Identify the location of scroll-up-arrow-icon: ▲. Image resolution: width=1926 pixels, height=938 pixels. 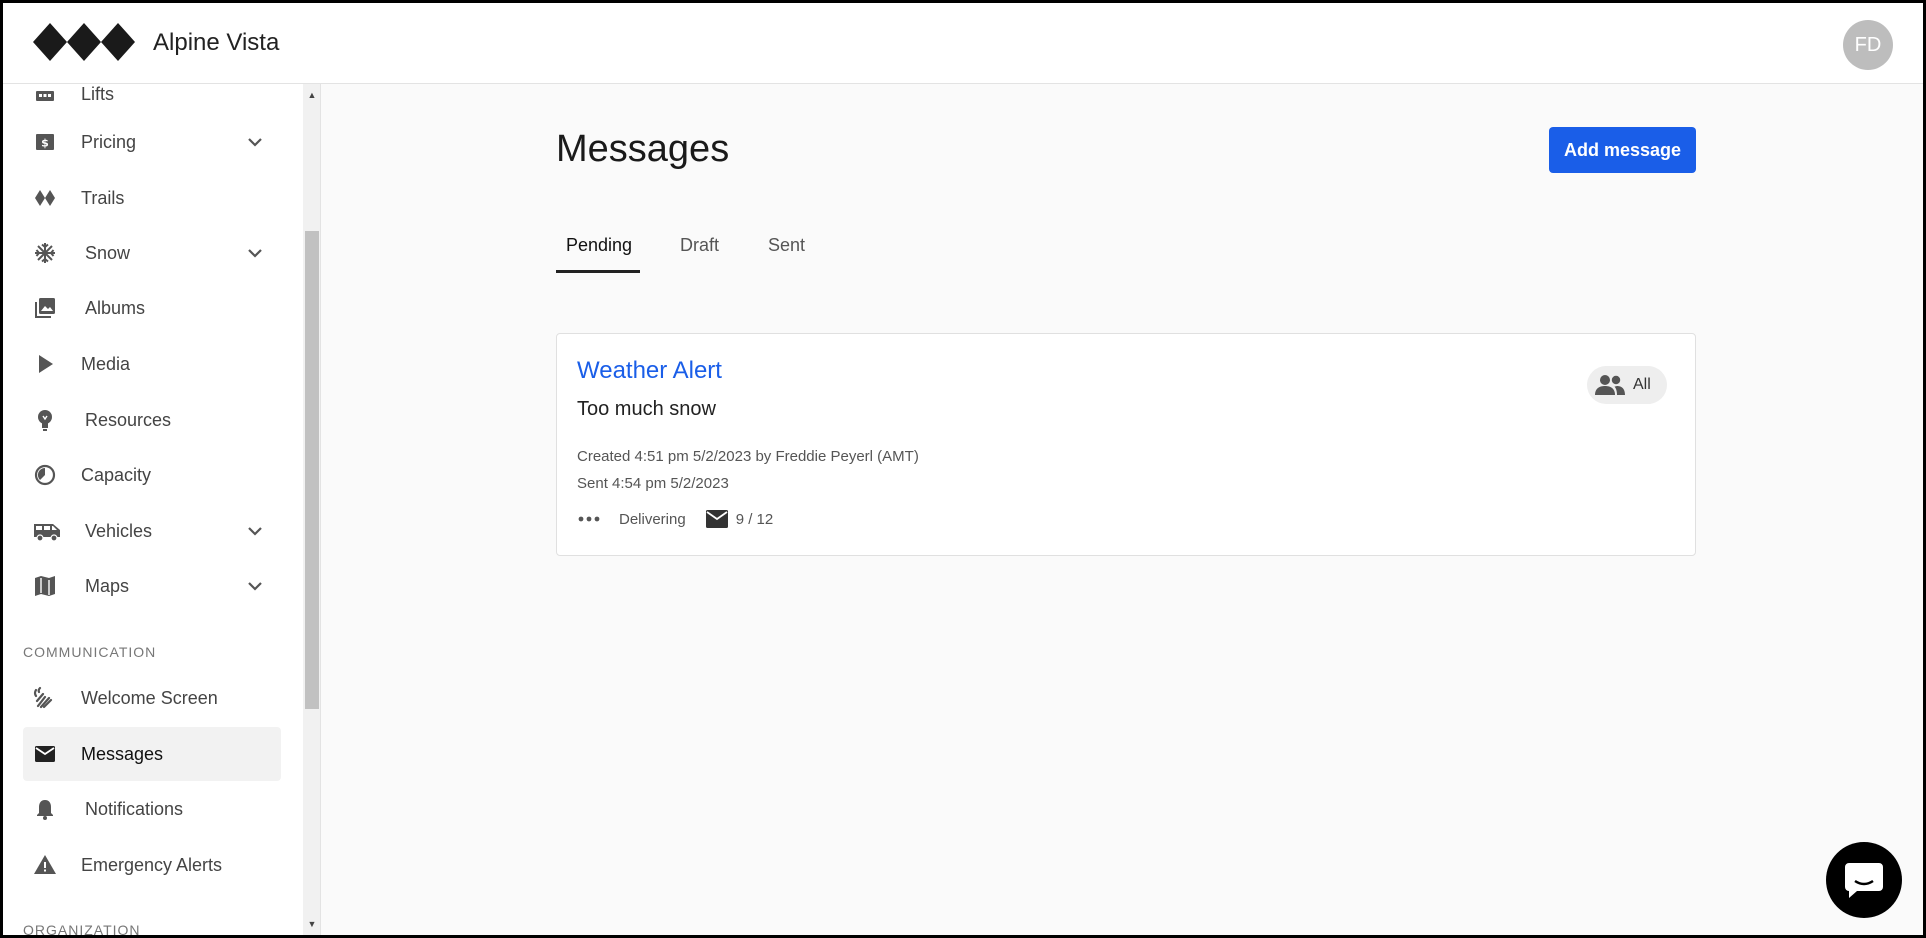
(312, 95).